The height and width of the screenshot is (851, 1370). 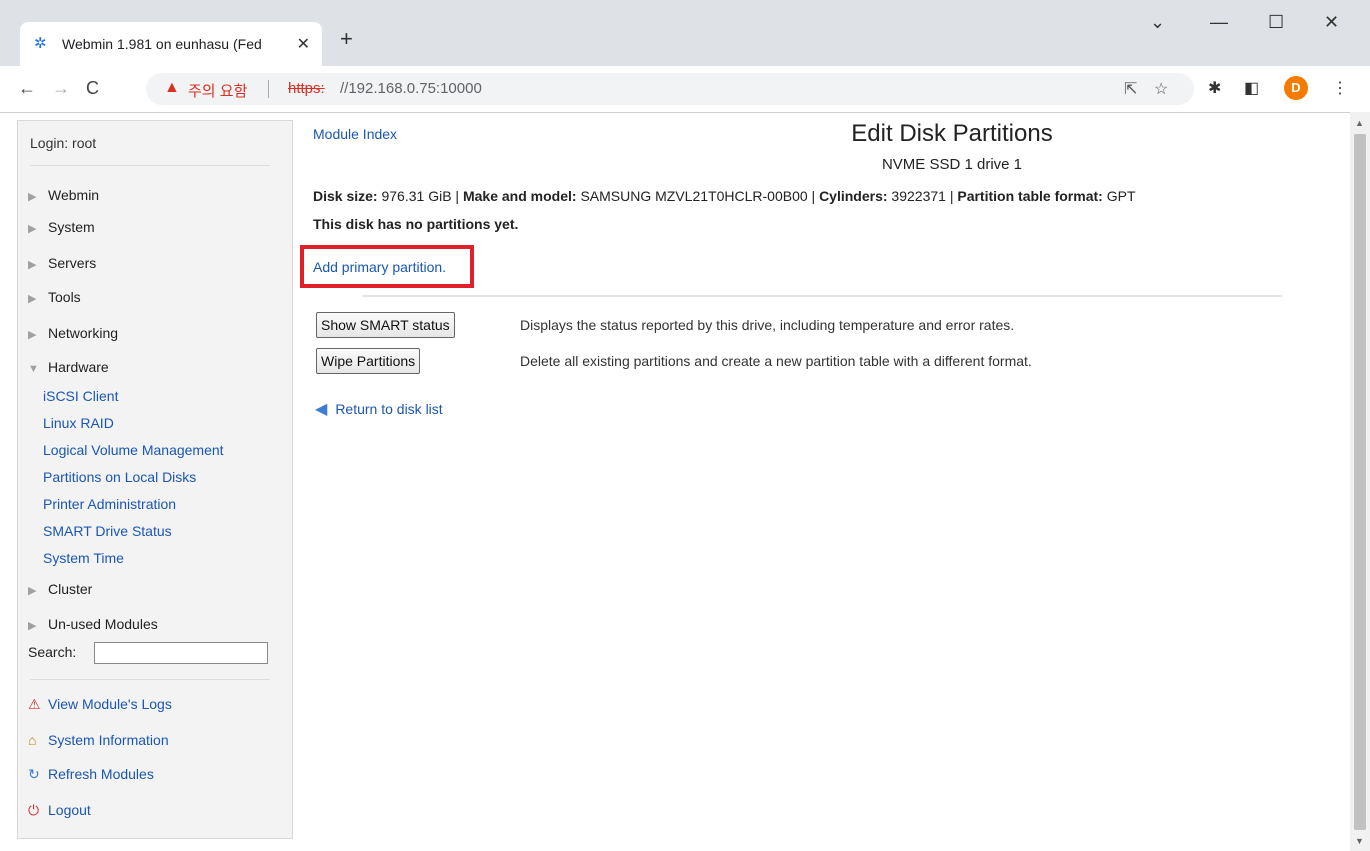 I want to click on view-module-logs-link: ⚠ View Module's Logs, so click(x=100, y=704).